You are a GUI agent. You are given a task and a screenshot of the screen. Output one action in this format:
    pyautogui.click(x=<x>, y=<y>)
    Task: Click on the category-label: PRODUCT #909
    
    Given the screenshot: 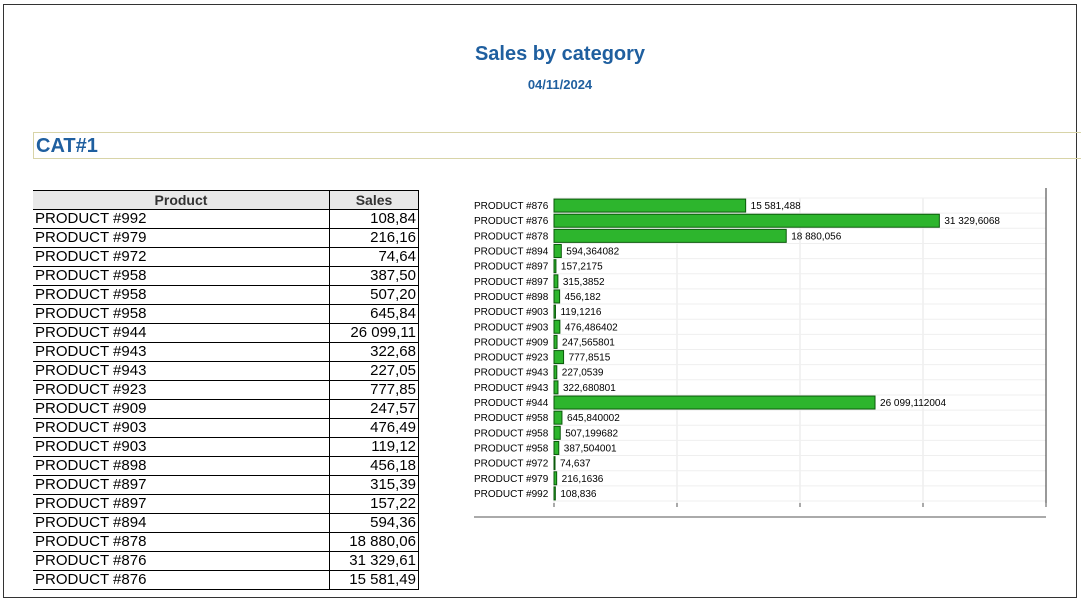 What is the action you would take?
    pyautogui.click(x=511, y=342)
    